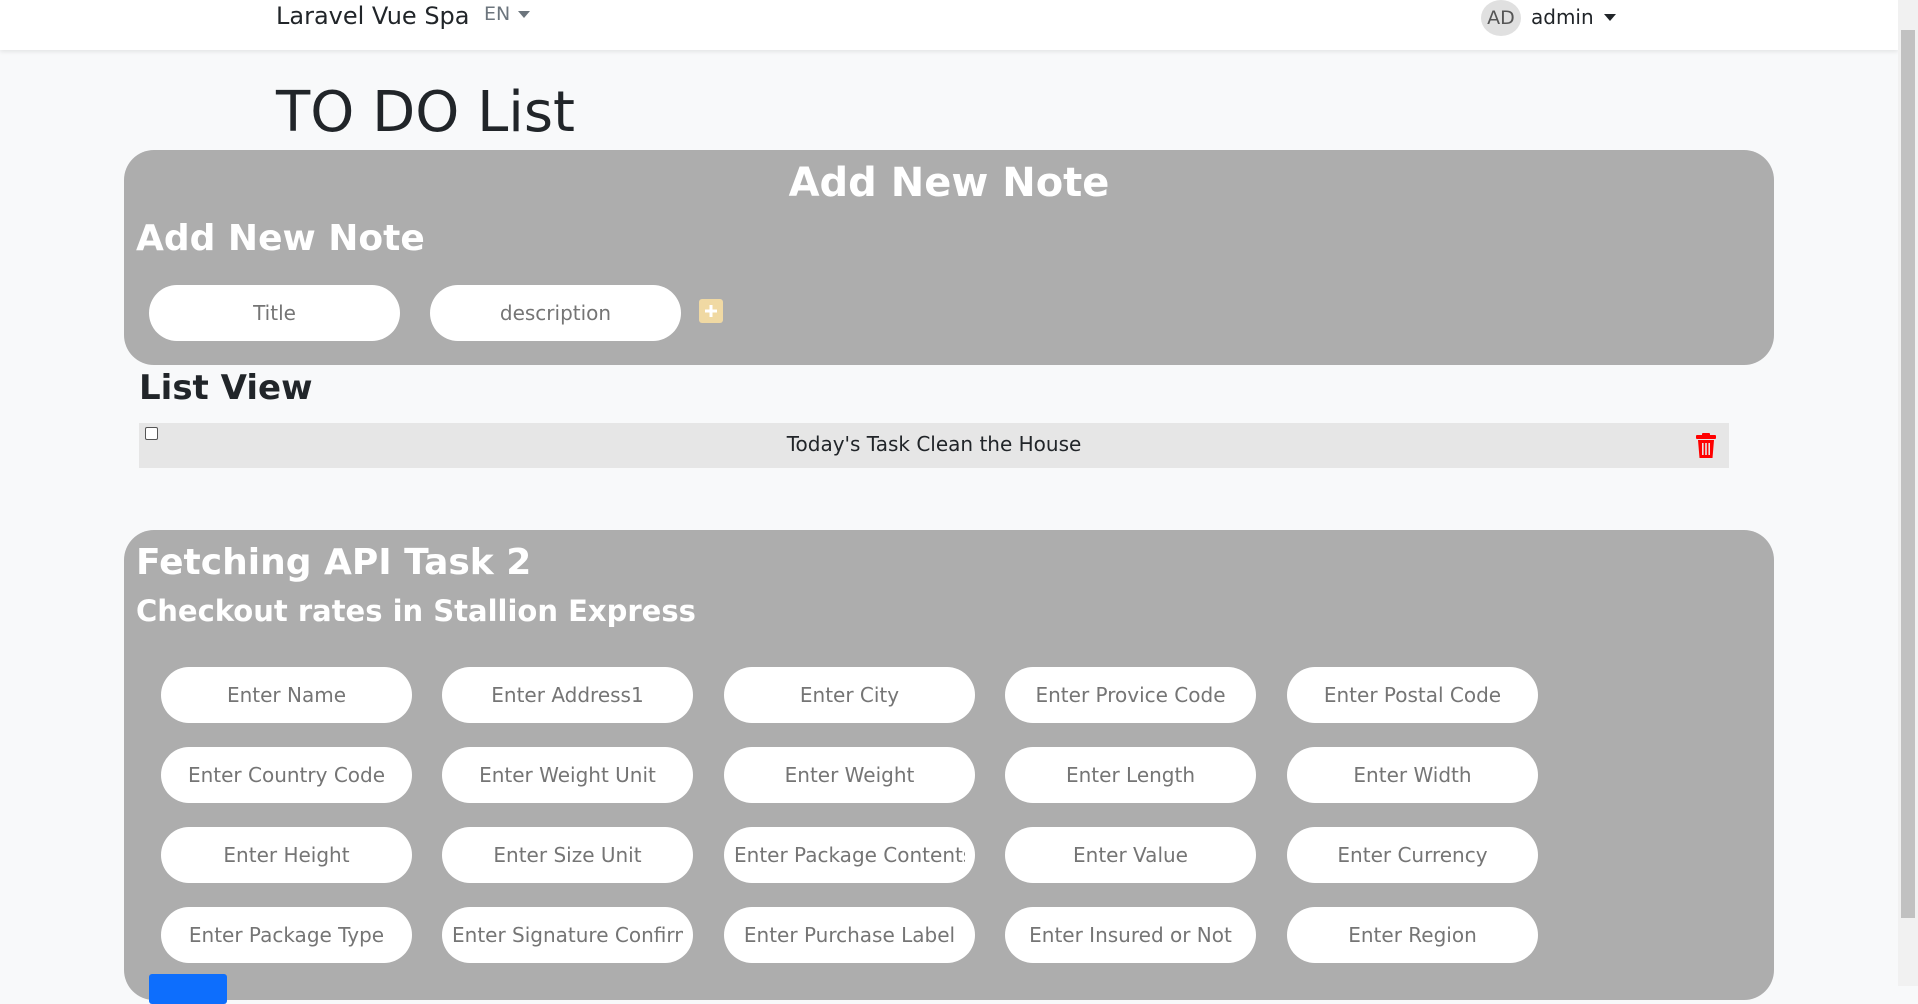 Image resolution: width=1918 pixels, height=1004 pixels. Describe the element at coordinates (1908, 474) in the screenshot. I see `scrollbar-thumb` at that location.